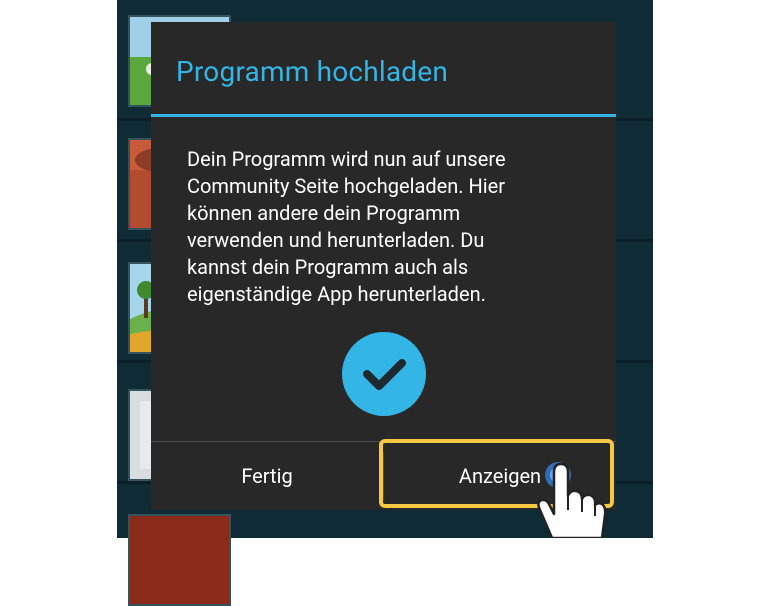 This screenshot has width=768, height=606. Describe the element at coordinates (566, 501) in the screenshot. I see `hand-pointer-icon` at that location.